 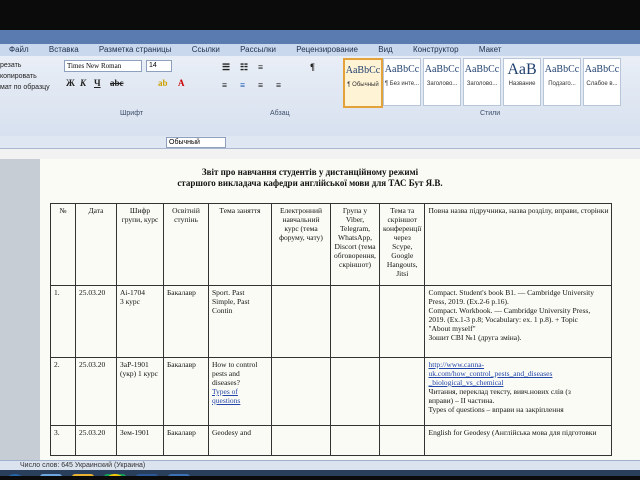 I want to click on clipboard-group: резать копировать мат по образцу, so click(x=25, y=76).